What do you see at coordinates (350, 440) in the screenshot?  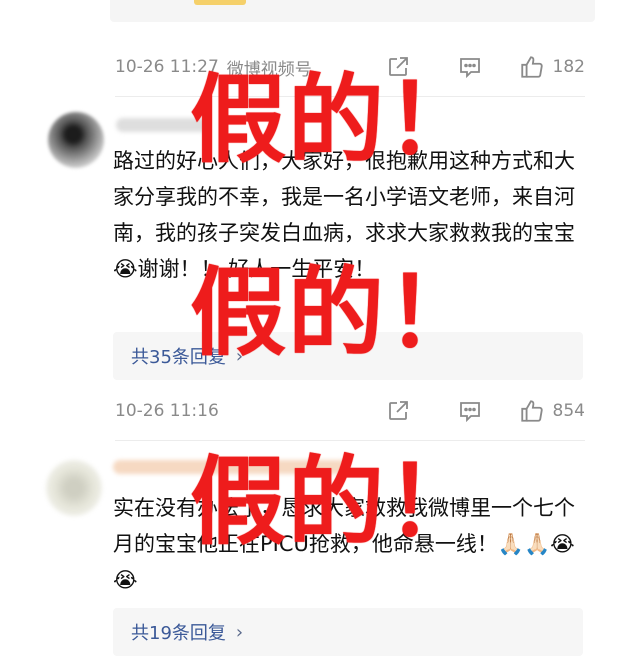 I see `divider` at bounding box center [350, 440].